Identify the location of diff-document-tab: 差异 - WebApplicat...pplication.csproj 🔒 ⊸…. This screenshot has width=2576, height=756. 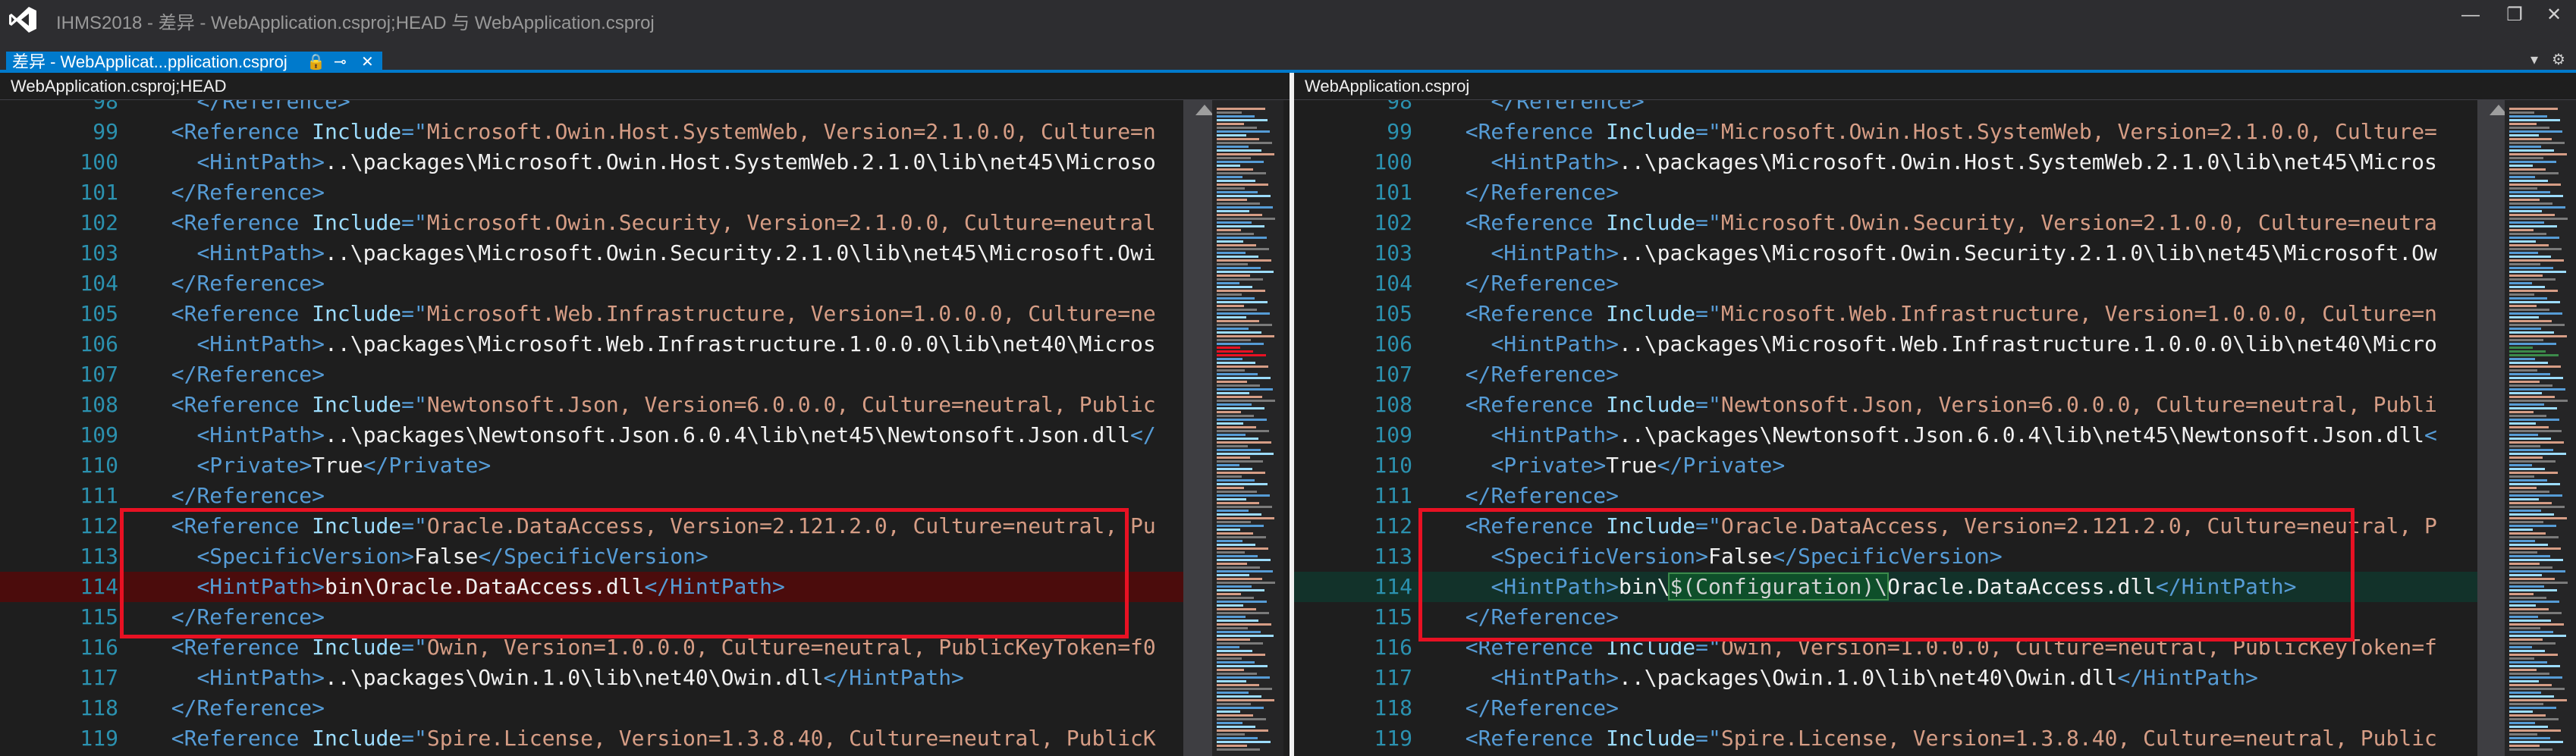
(194, 62).